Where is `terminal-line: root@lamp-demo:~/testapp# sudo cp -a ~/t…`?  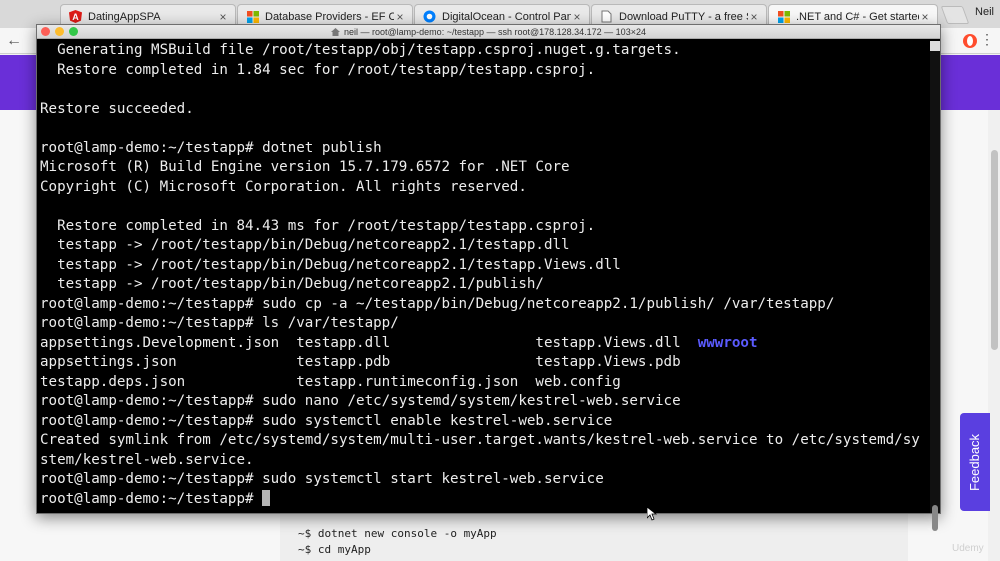
terminal-line: root@lamp-demo:~/testapp# sudo cp -a ~/t… is located at coordinates (437, 304).